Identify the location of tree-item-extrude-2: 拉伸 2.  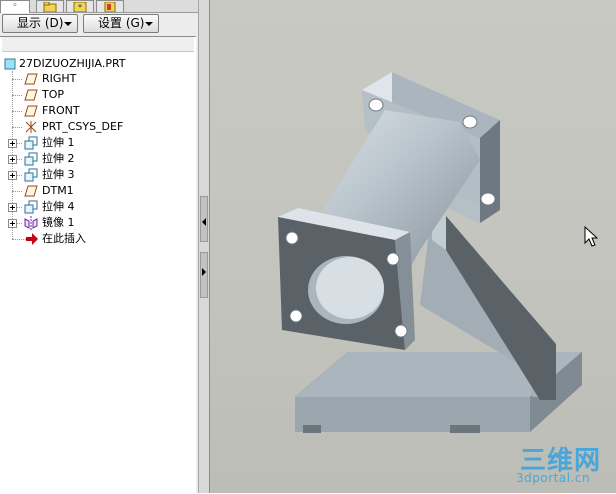
(99, 159).